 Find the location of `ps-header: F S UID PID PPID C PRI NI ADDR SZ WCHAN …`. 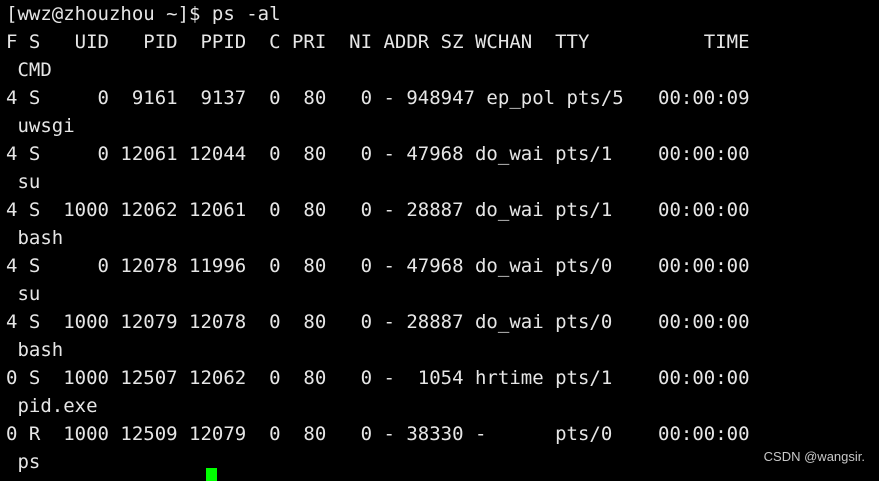

ps-header: F S UID PID PPID C PRI NI ADDR SZ WCHAN … is located at coordinates (378, 42).